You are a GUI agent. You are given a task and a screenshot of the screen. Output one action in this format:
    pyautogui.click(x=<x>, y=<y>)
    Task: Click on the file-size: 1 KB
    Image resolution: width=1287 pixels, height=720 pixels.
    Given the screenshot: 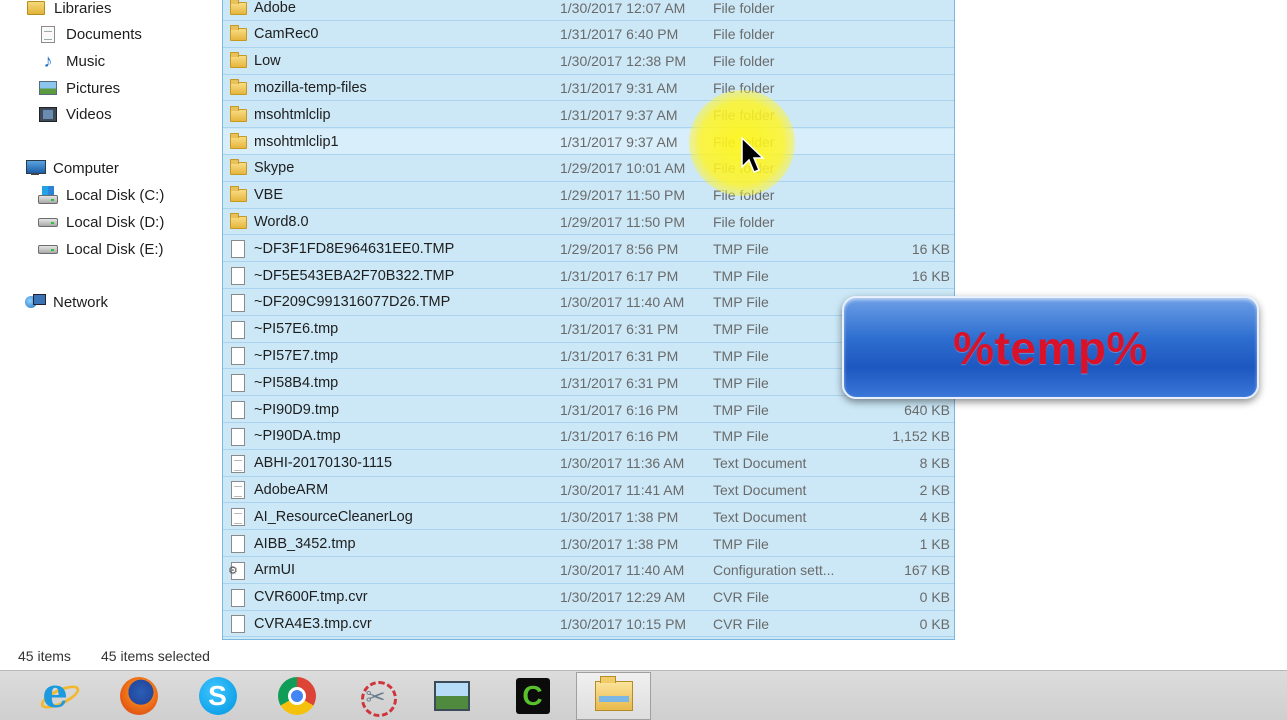 What is the action you would take?
    pyautogui.click(x=934, y=543)
    